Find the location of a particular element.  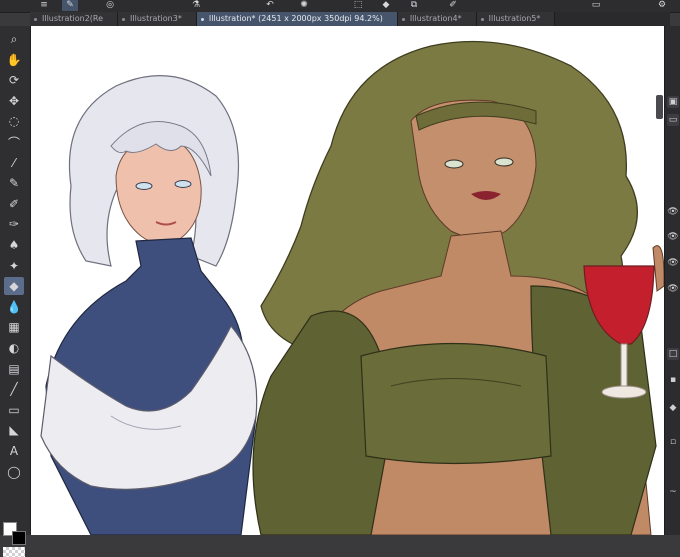

crop-icon: ⧉ is located at coordinates (414, 5).